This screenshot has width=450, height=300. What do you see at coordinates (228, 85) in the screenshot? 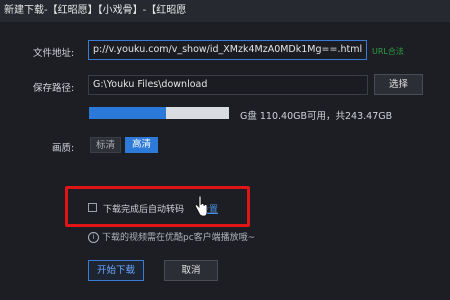
I see `save-path-input: G:\Youku Files\download` at bounding box center [228, 85].